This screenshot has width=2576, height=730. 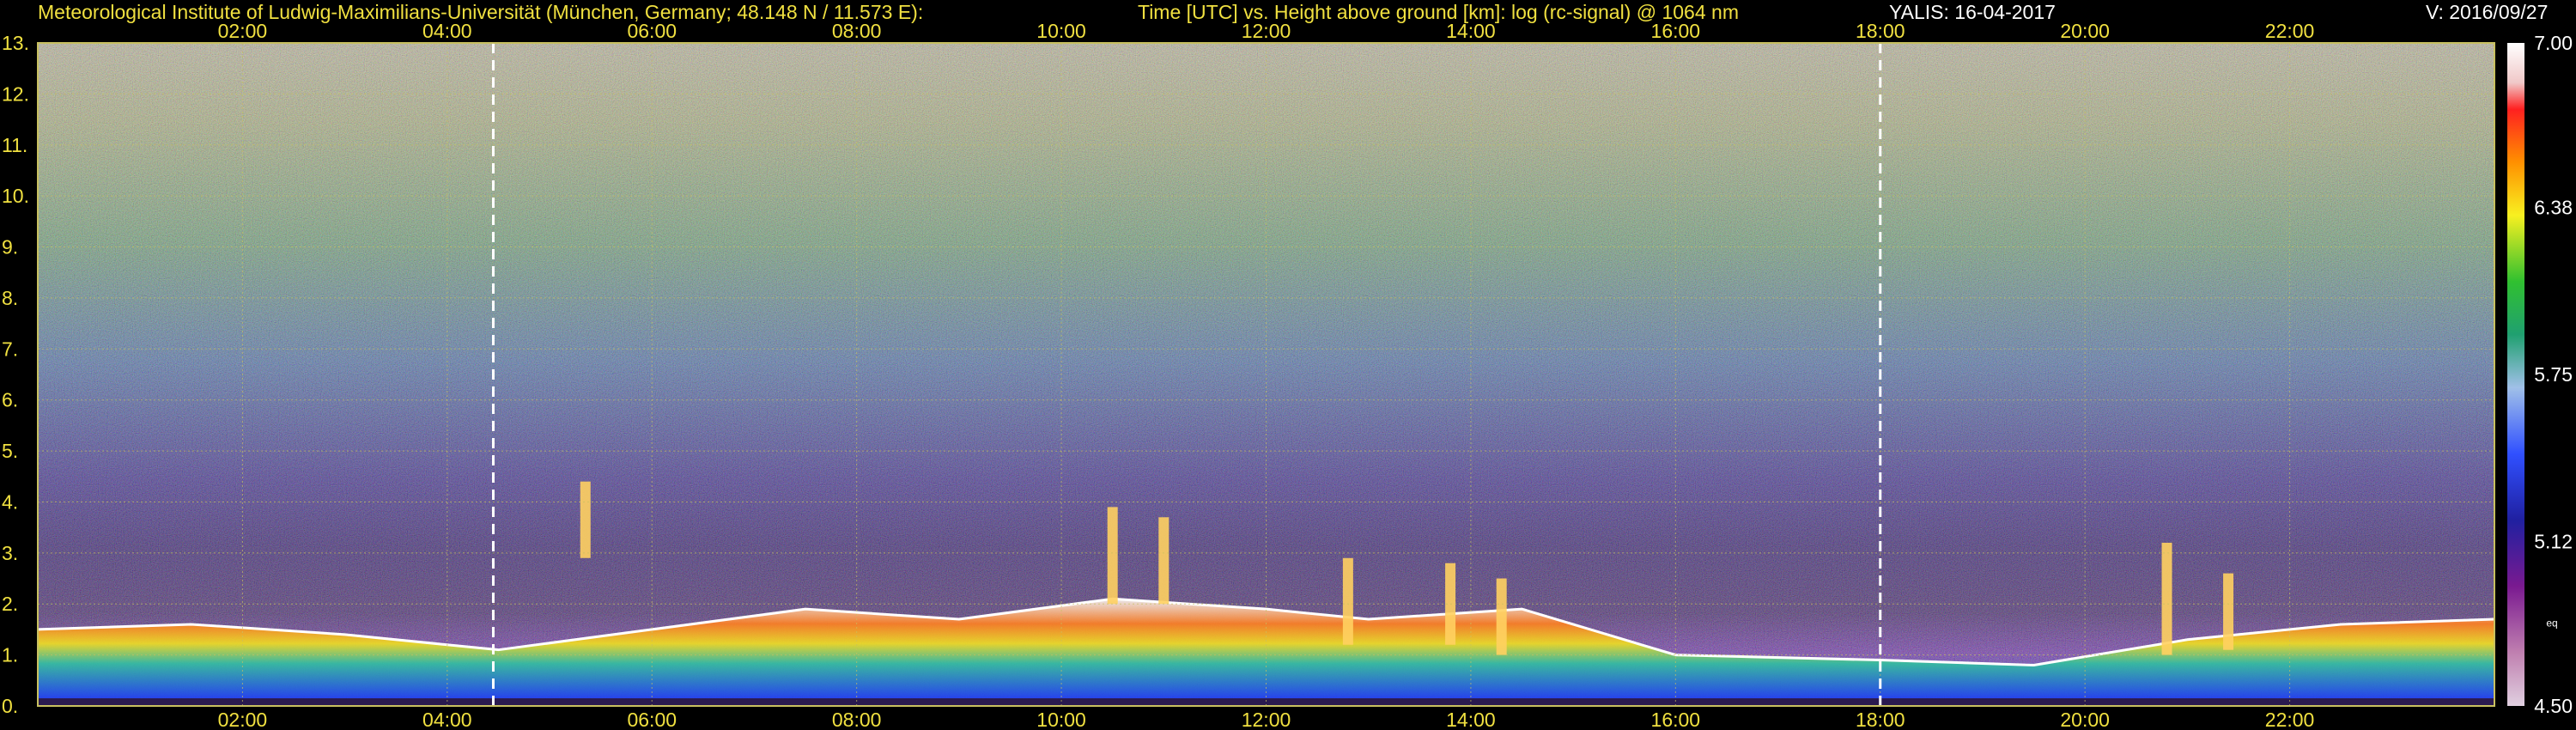 What do you see at coordinates (2553, 542) in the screenshot?
I see `colorbar-tick-label: 5.12` at bounding box center [2553, 542].